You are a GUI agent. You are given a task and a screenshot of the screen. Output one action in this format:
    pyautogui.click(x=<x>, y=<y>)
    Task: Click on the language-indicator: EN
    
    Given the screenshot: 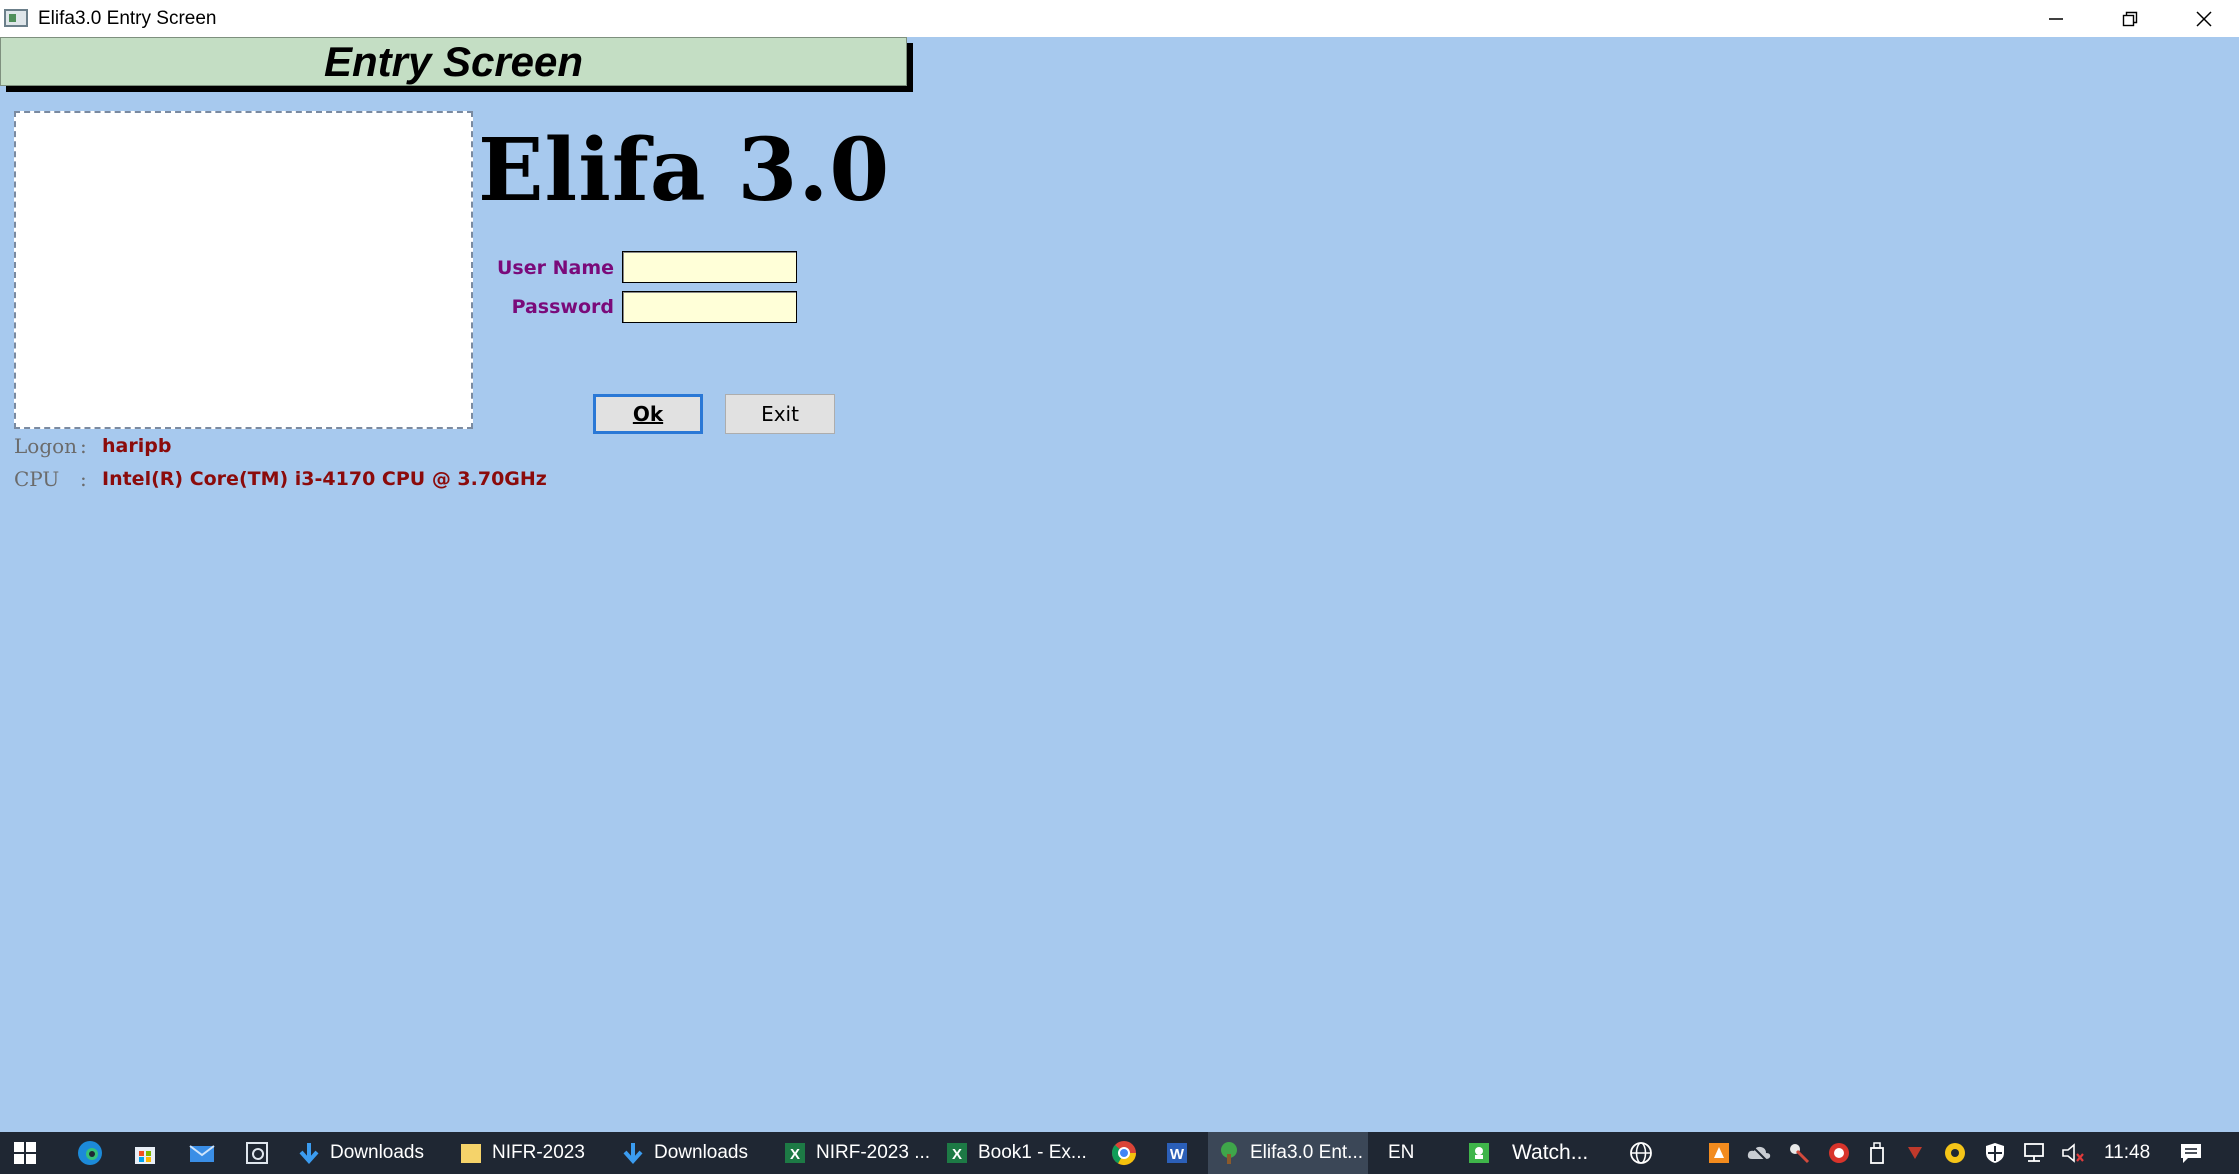 What is the action you would take?
    pyautogui.click(x=1401, y=1153)
    